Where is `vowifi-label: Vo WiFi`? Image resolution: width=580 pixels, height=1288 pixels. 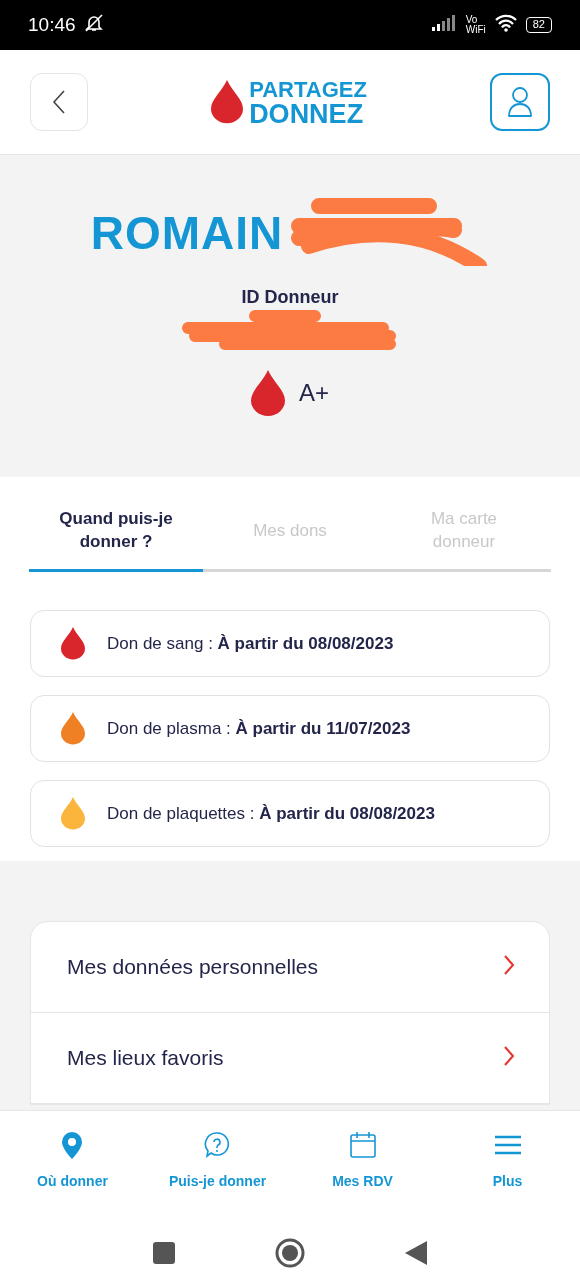 vowifi-label: Vo WiFi is located at coordinates (475, 25).